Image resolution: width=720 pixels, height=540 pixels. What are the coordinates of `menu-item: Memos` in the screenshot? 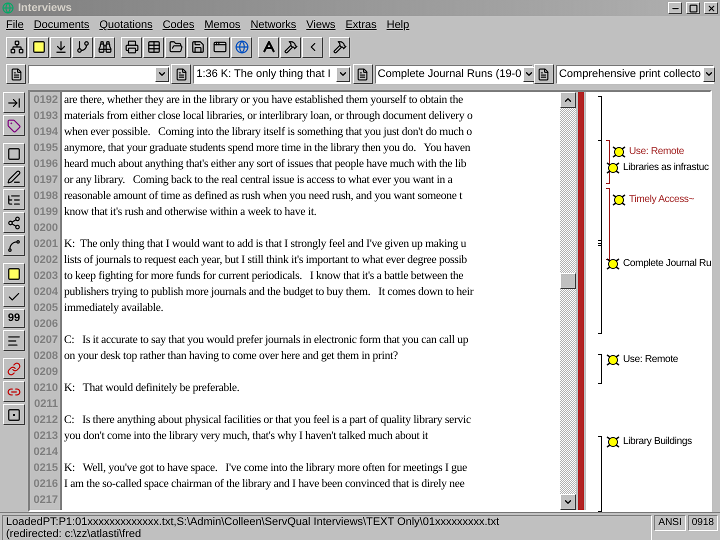 It's located at (222, 25).